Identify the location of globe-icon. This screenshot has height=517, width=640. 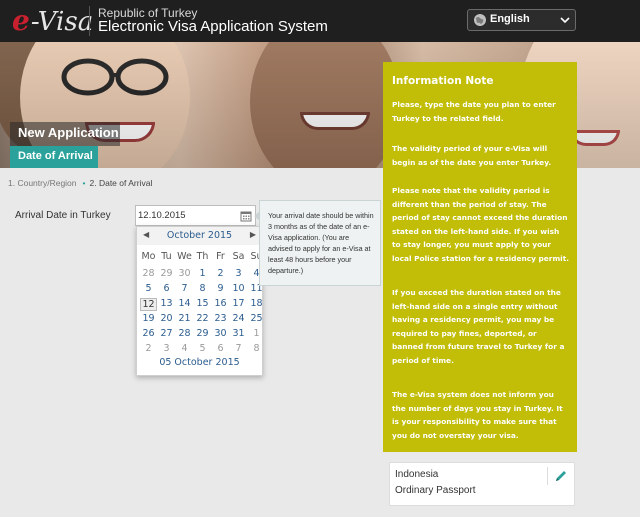
(480, 20).